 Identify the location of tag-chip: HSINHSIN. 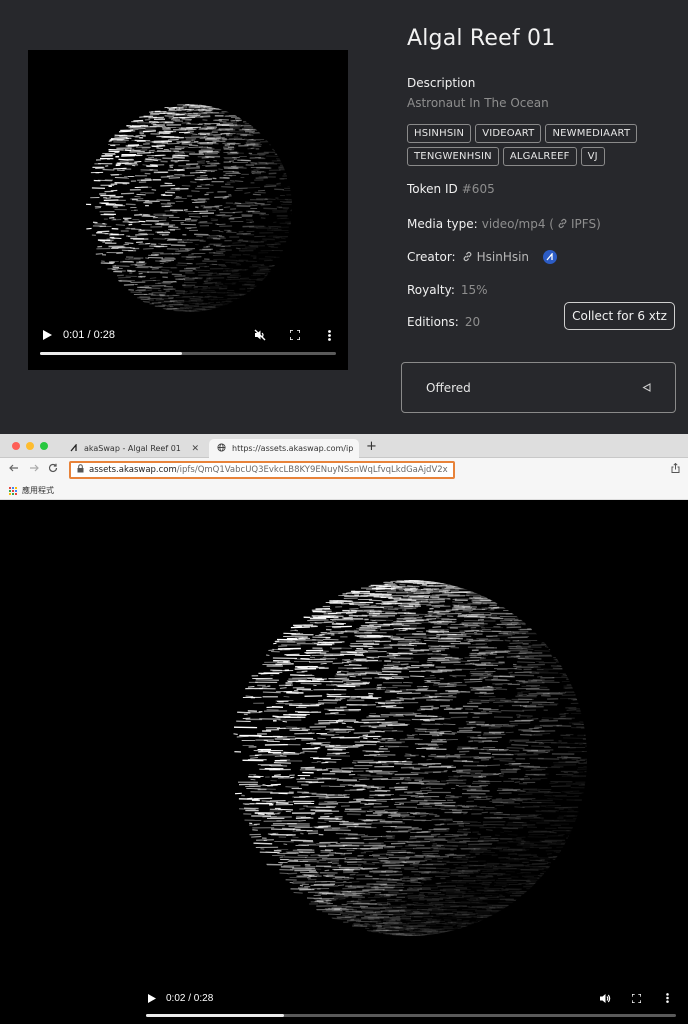
(439, 133).